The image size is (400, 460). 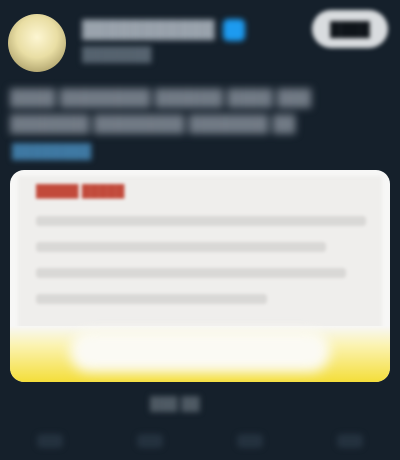 What do you see at coordinates (37, 43) in the screenshot?
I see `avatar` at bounding box center [37, 43].